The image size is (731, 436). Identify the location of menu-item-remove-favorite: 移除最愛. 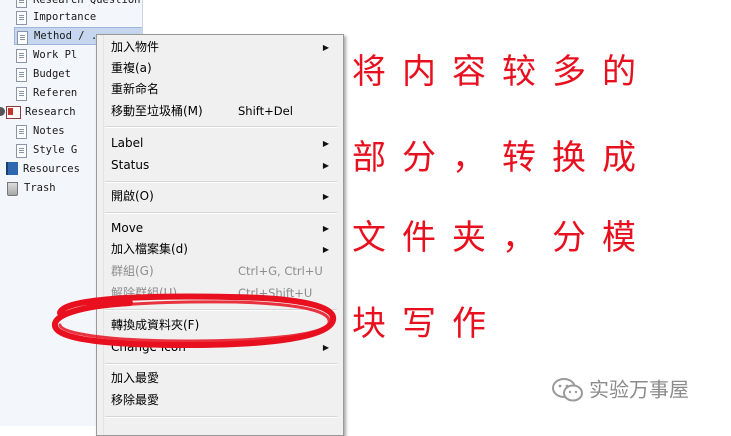
(220, 400).